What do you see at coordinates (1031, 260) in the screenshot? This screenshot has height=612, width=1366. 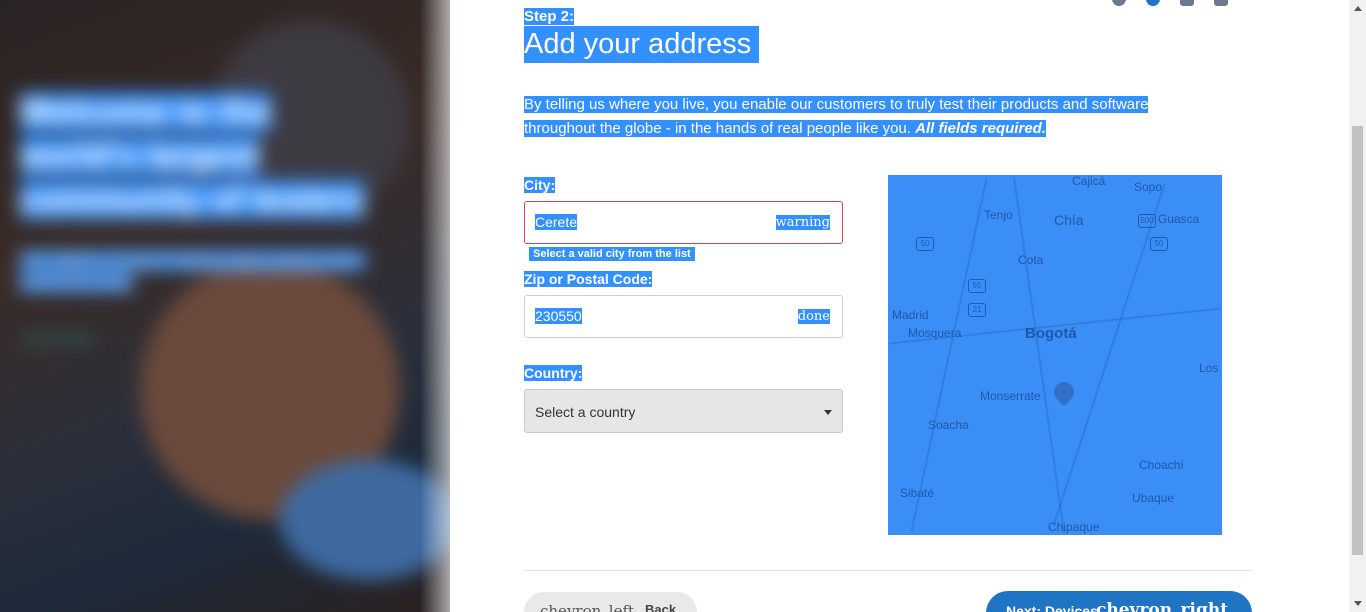 I see `map-label: Cota` at bounding box center [1031, 260].